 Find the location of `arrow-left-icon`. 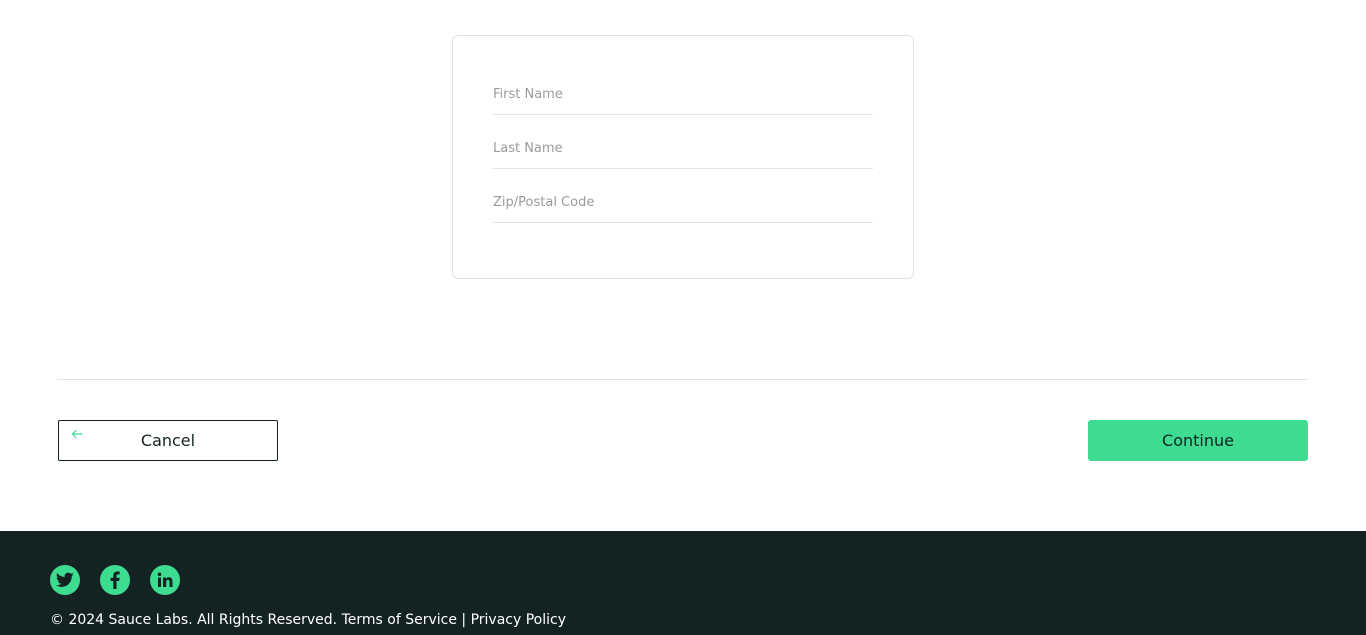

arrow-left-icon is located at coordinates (77, 434).